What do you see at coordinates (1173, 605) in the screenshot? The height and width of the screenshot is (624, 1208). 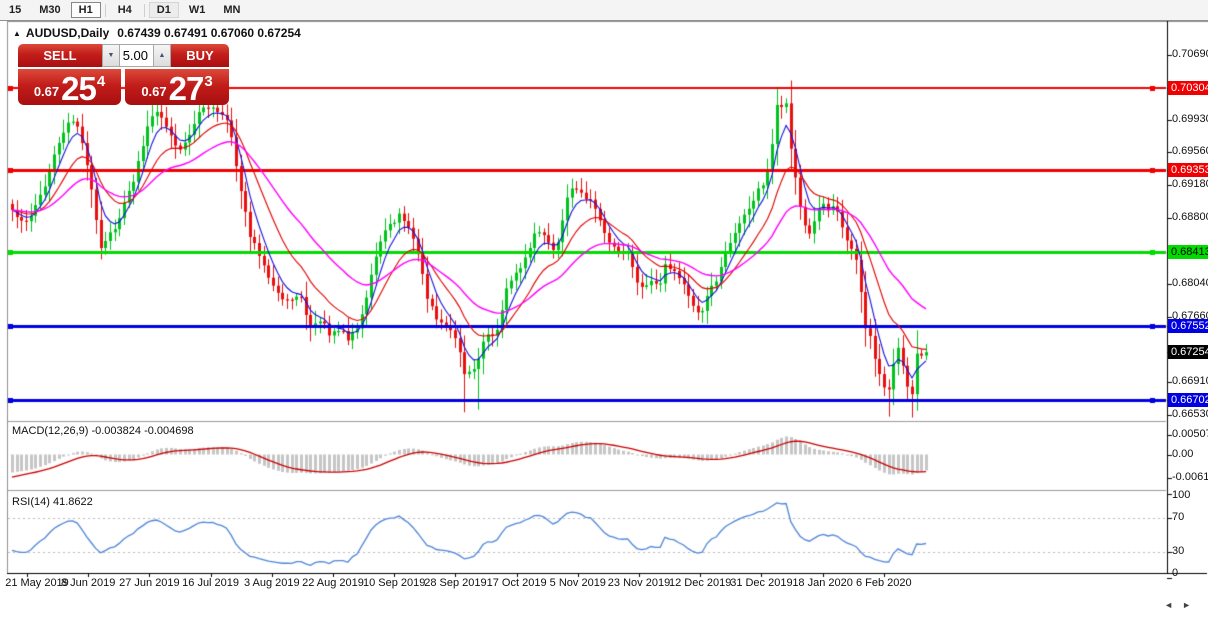 I see `tab-scroll-left-icon: ◄` at bounding box center [1173, 605].